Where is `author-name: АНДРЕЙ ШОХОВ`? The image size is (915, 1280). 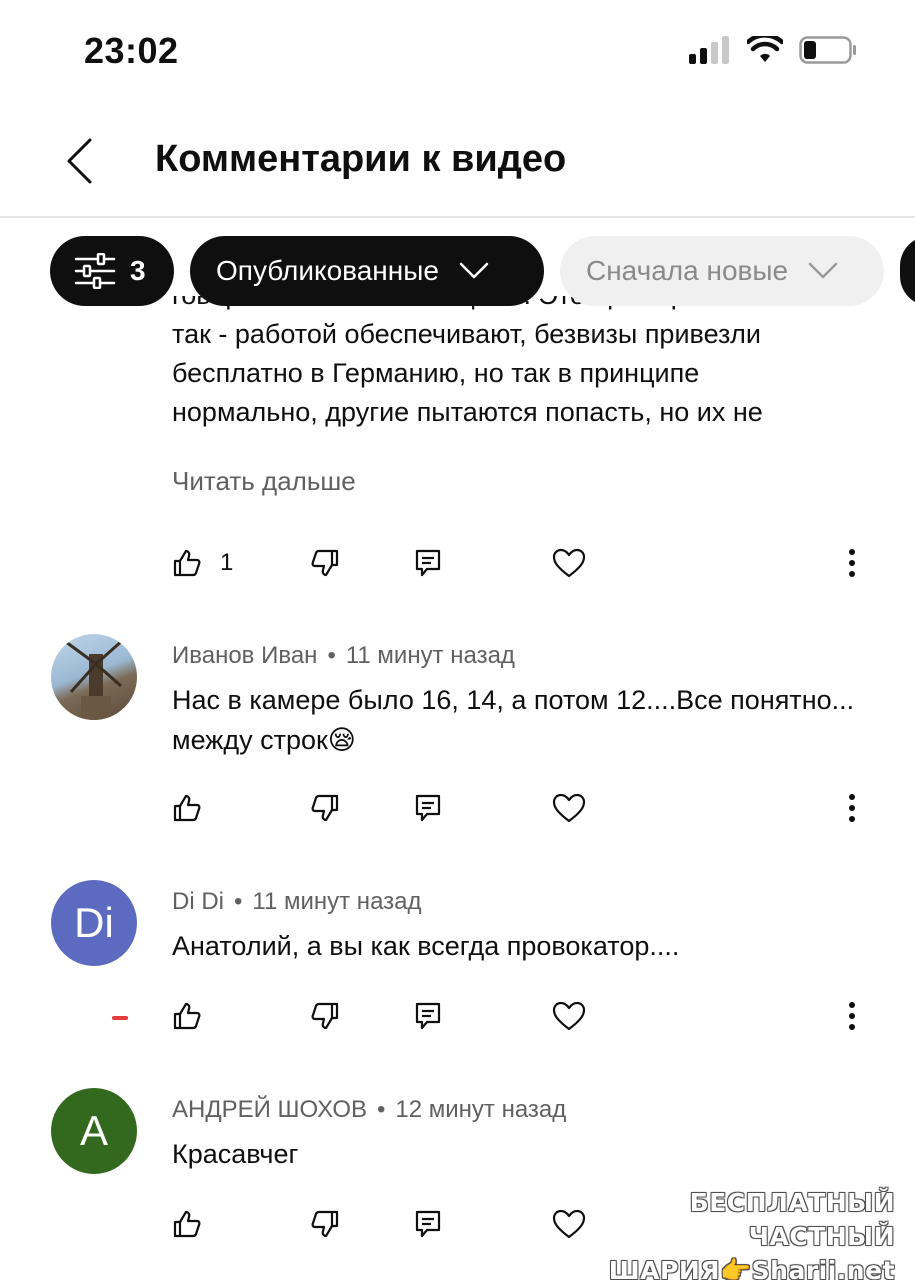 author-name: АНДРЕЙ ШОХОВ is located at coordinates (269, 1109).